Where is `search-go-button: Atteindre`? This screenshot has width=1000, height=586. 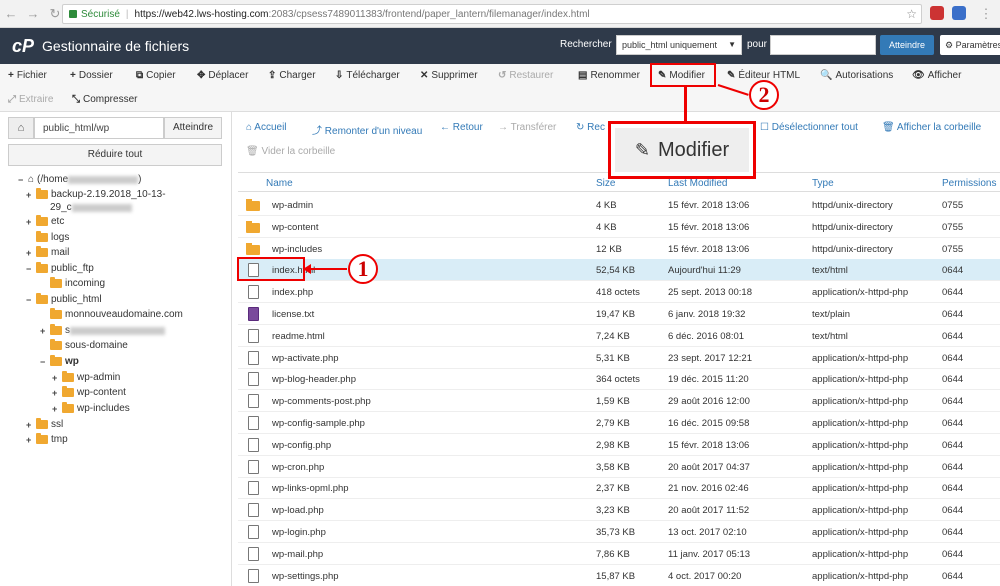
search-go-button: Atteindre is located at coordinates (907, 45).